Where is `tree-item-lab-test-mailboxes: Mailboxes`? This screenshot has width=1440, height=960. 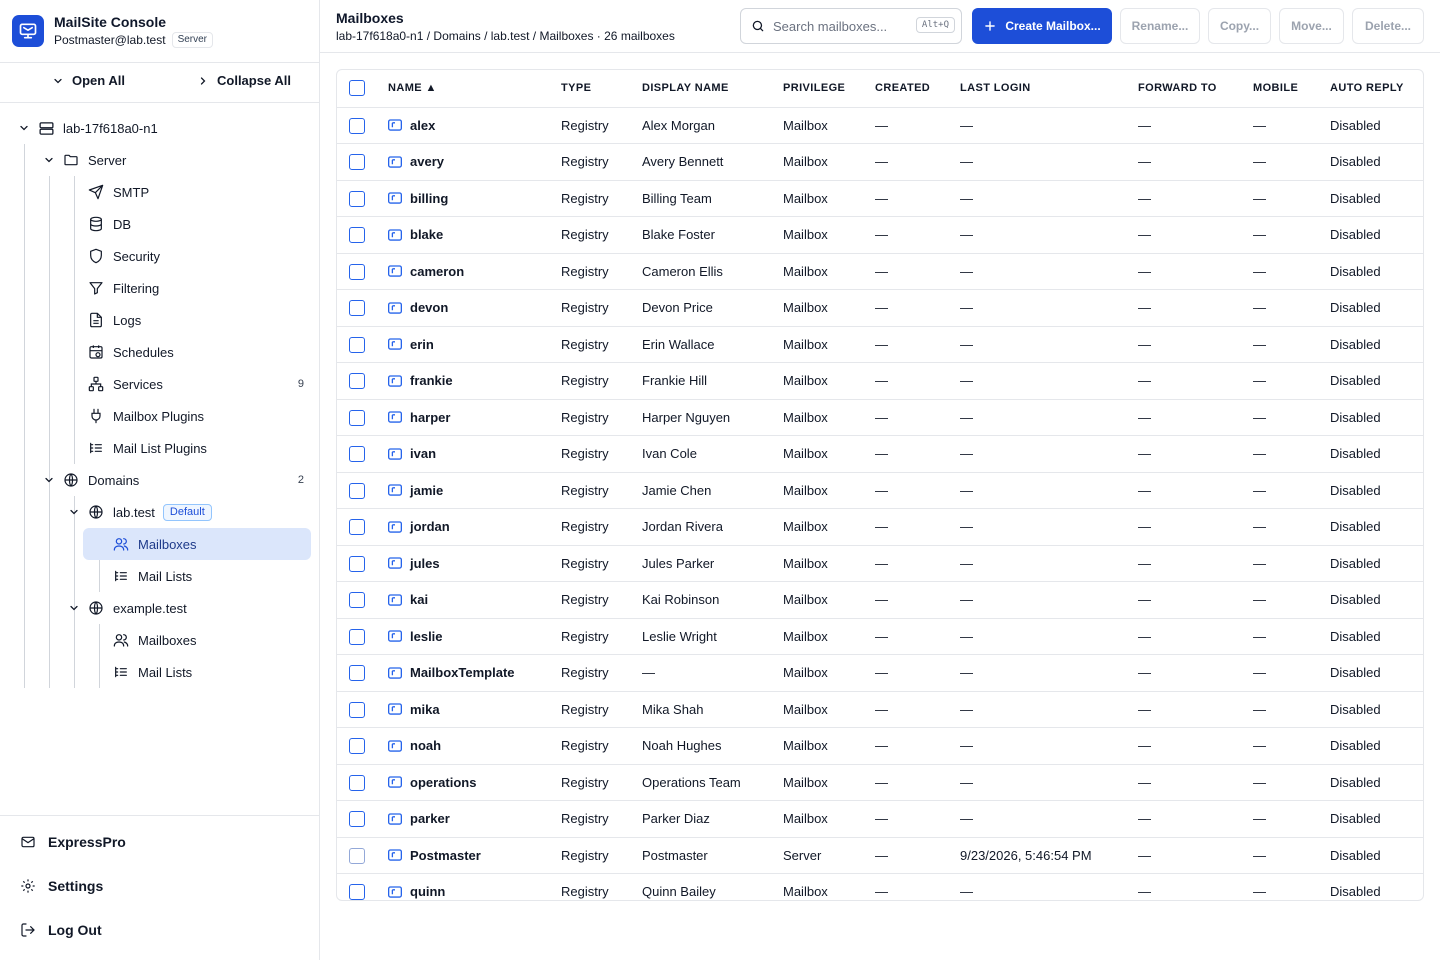
tree-item-lab-test-mailboxes: Mailboxes is located at coordinates (154, 544).